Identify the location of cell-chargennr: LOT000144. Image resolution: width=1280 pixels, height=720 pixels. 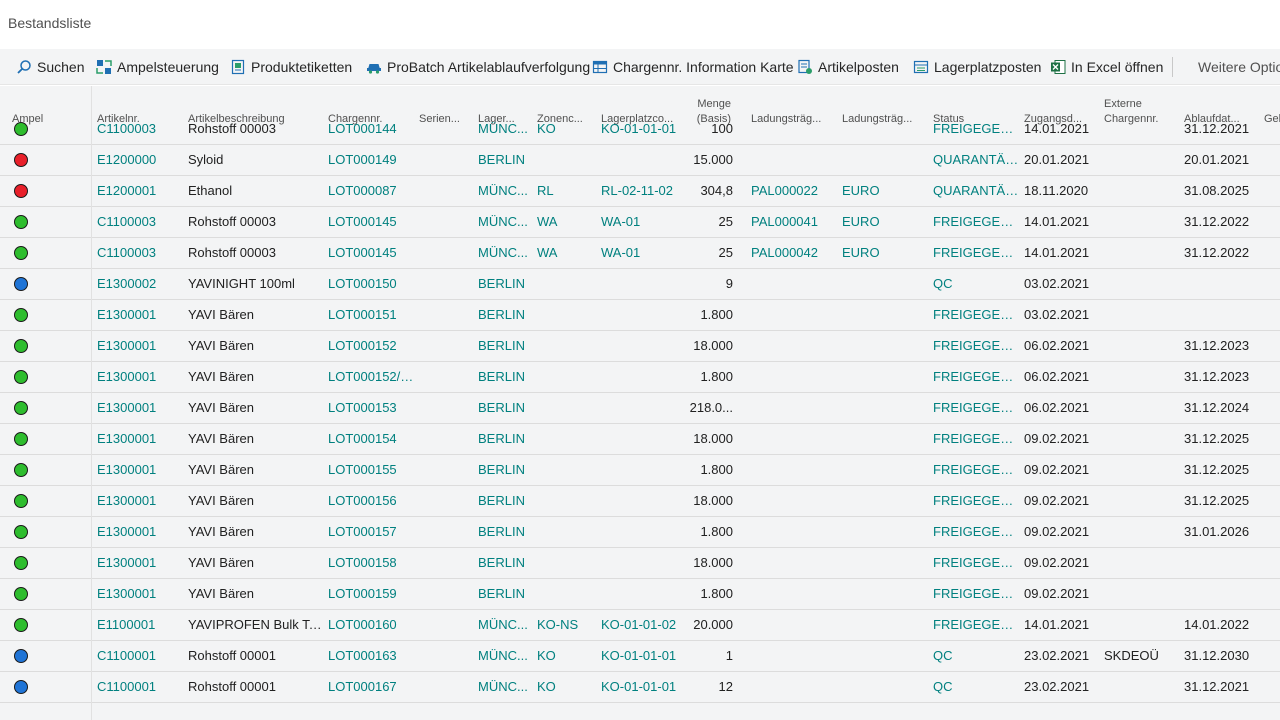
(371, 129).